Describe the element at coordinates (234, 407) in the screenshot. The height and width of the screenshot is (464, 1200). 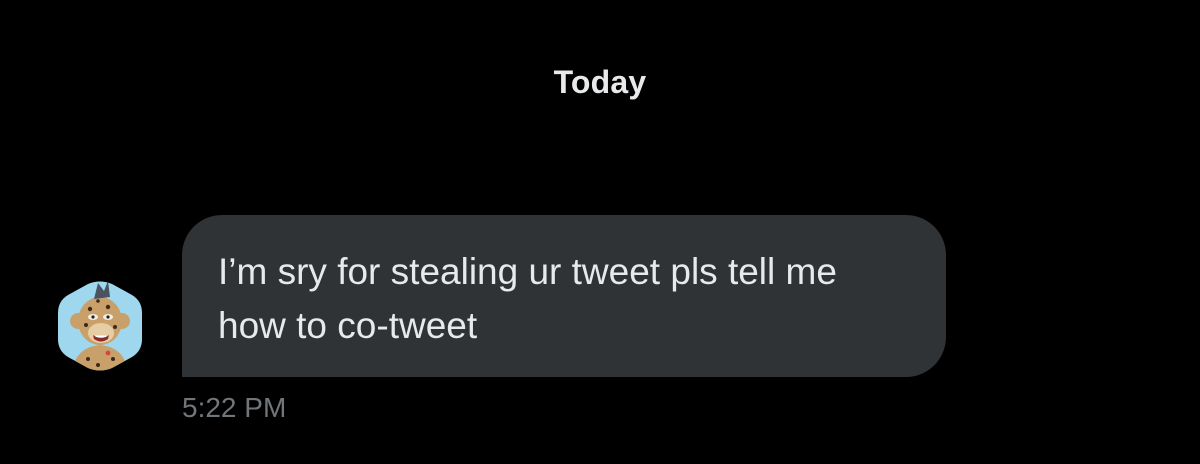
I see `message-timestamp: 5:22 PM` at that location.